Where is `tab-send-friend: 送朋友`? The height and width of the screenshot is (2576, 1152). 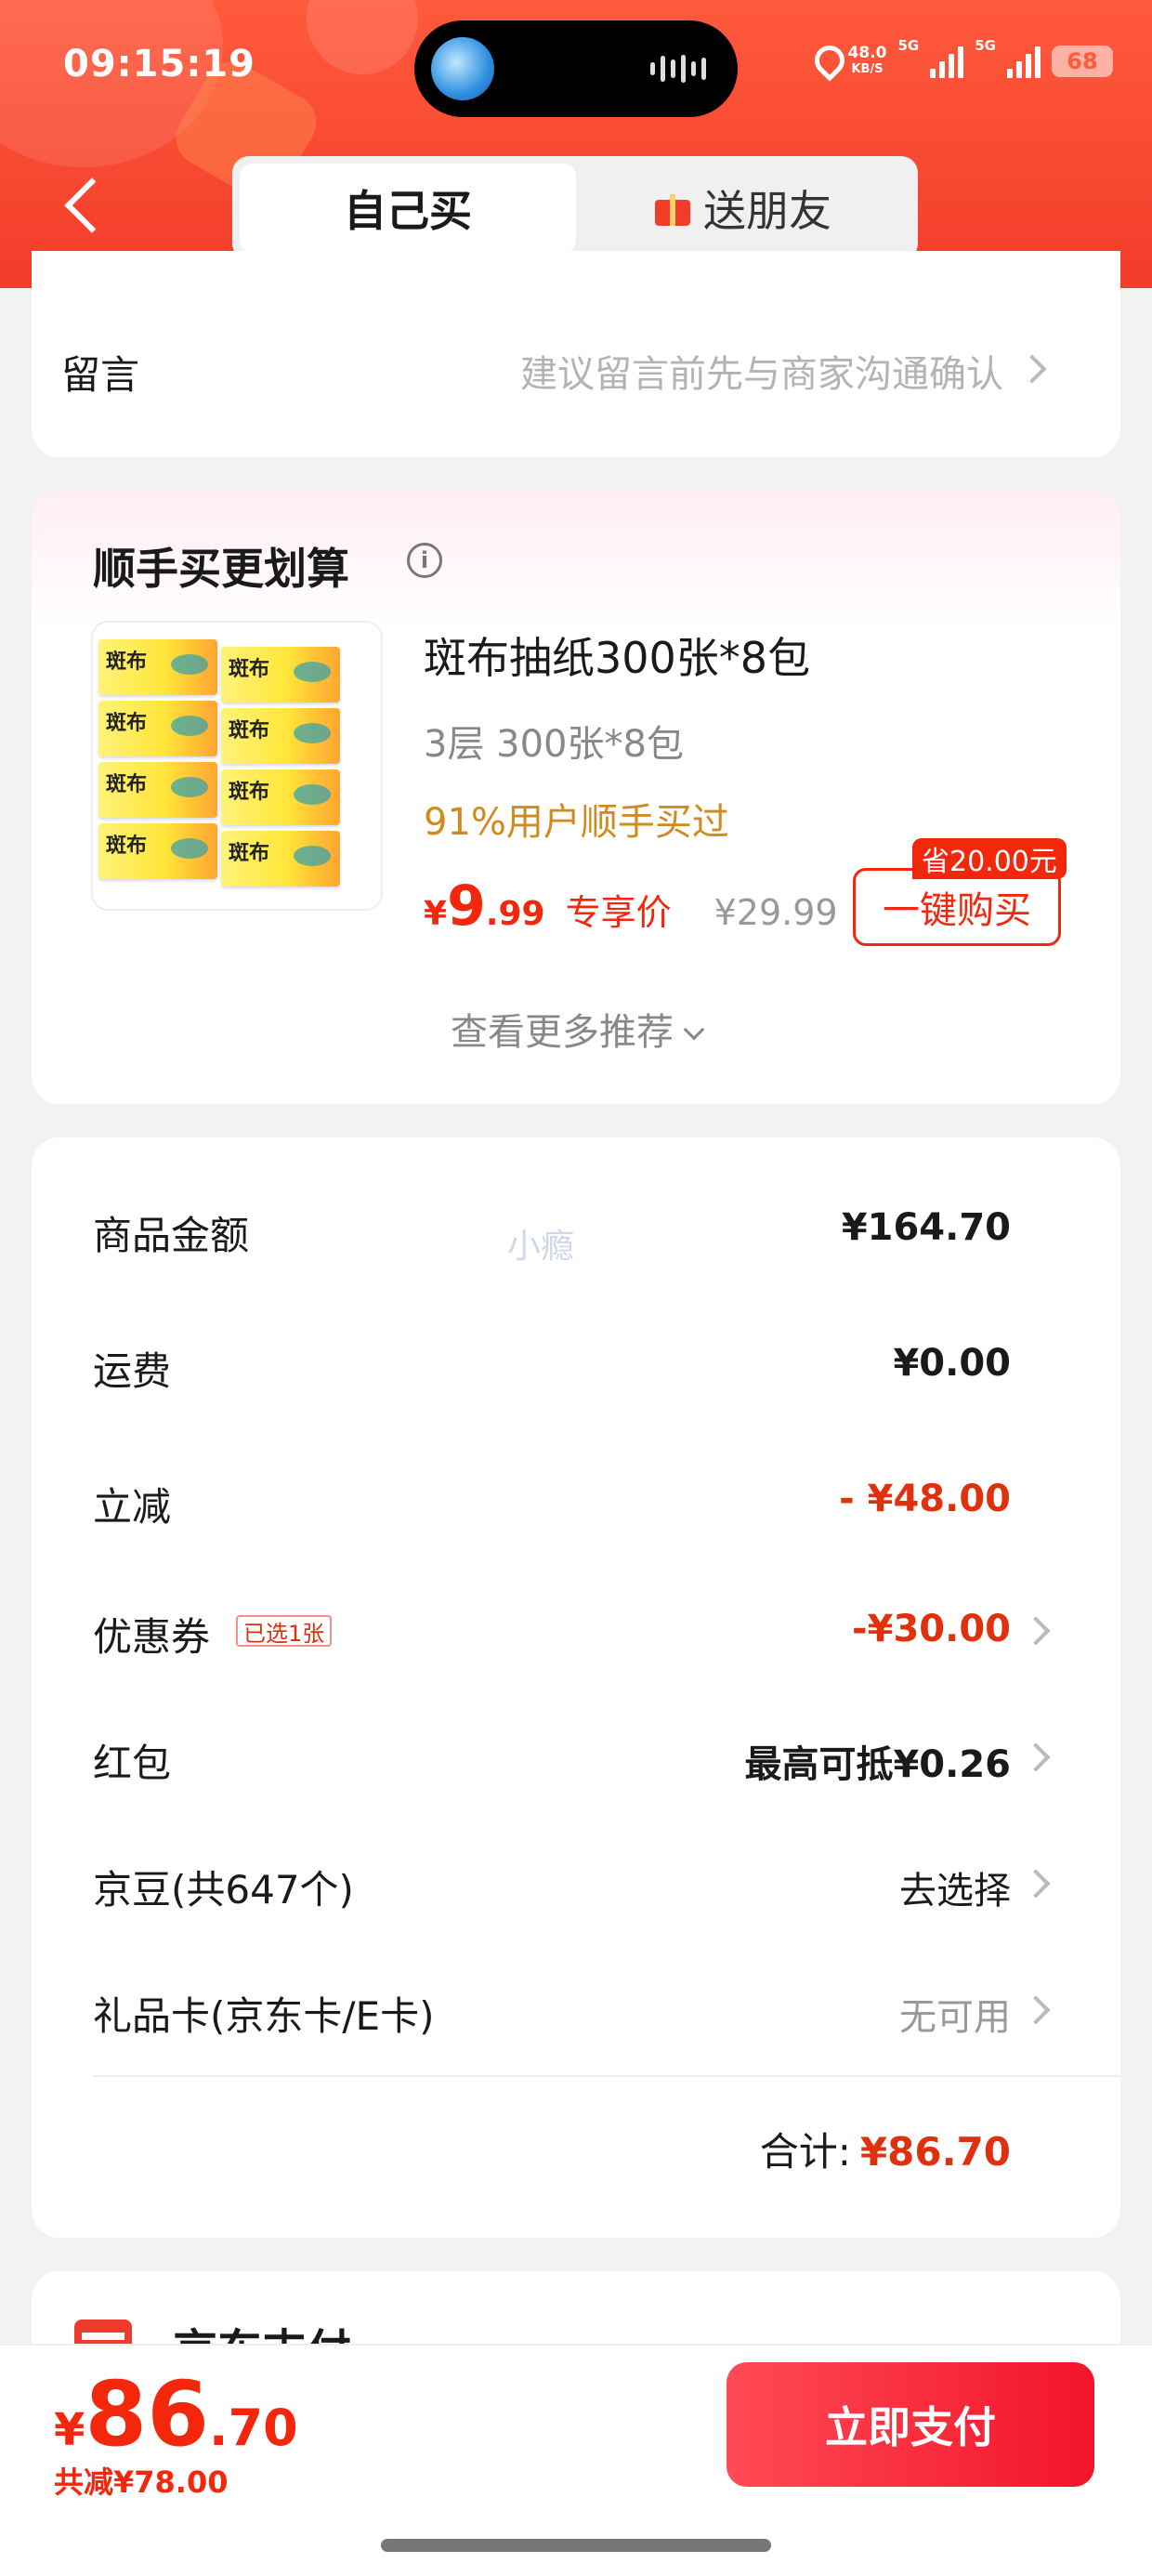 tab-send-friend: 送朋友 is located at coordinates (743, 208).